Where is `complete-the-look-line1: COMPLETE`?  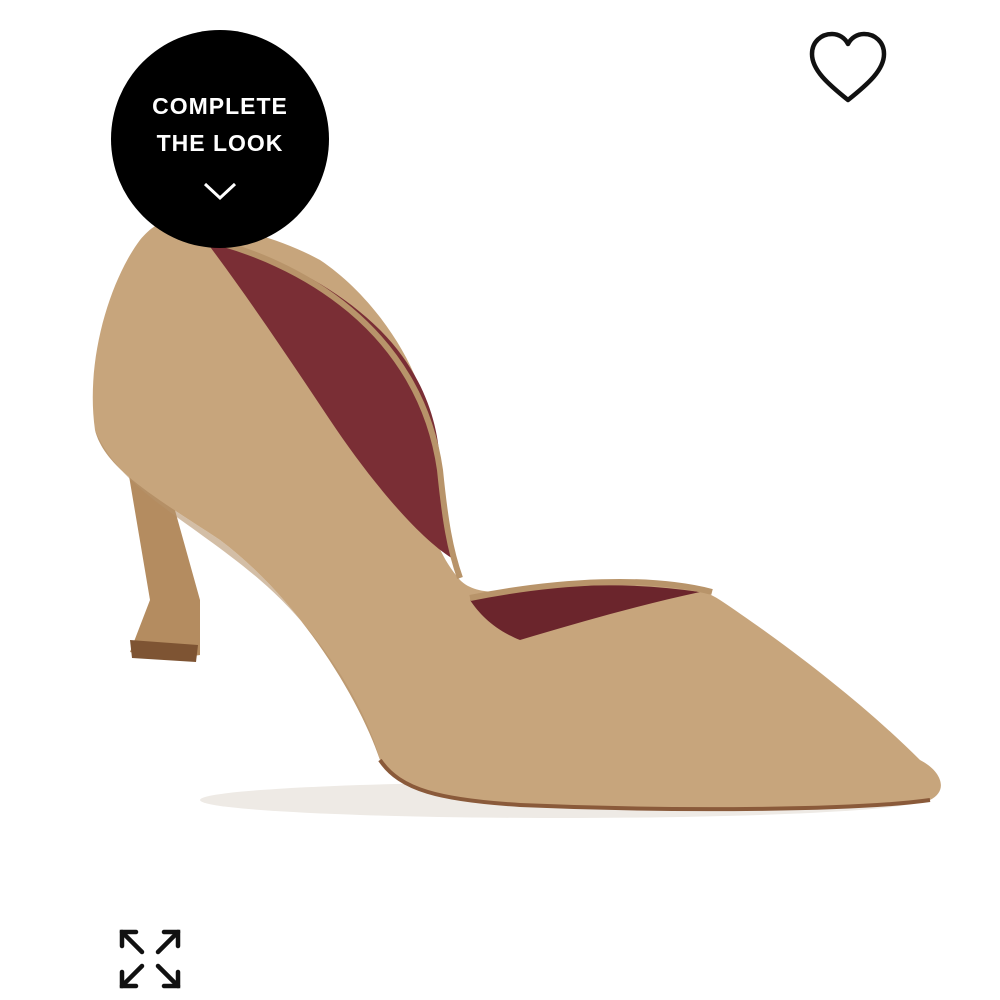 complete-the-look-line1: COMPLETE is located at coordinates (220, 106).